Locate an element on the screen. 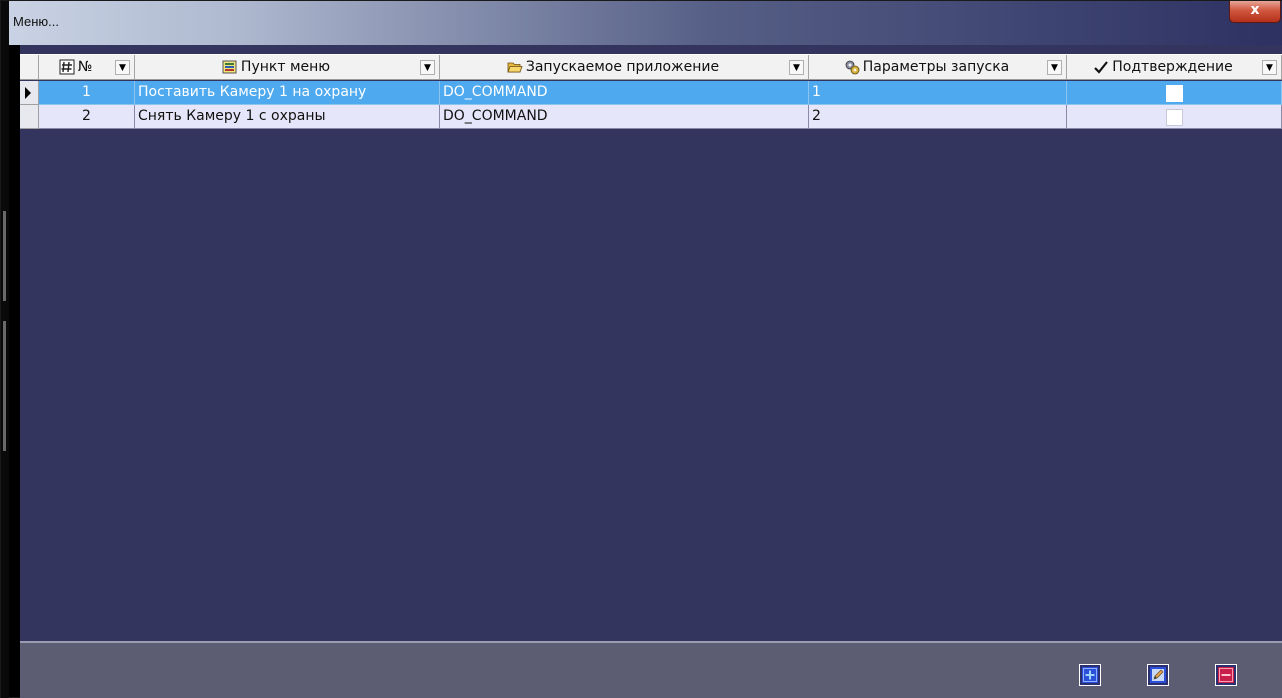 The width and height of the screenshot is (1282, 698). menu-item-icon is located at coordinates (229, 67).